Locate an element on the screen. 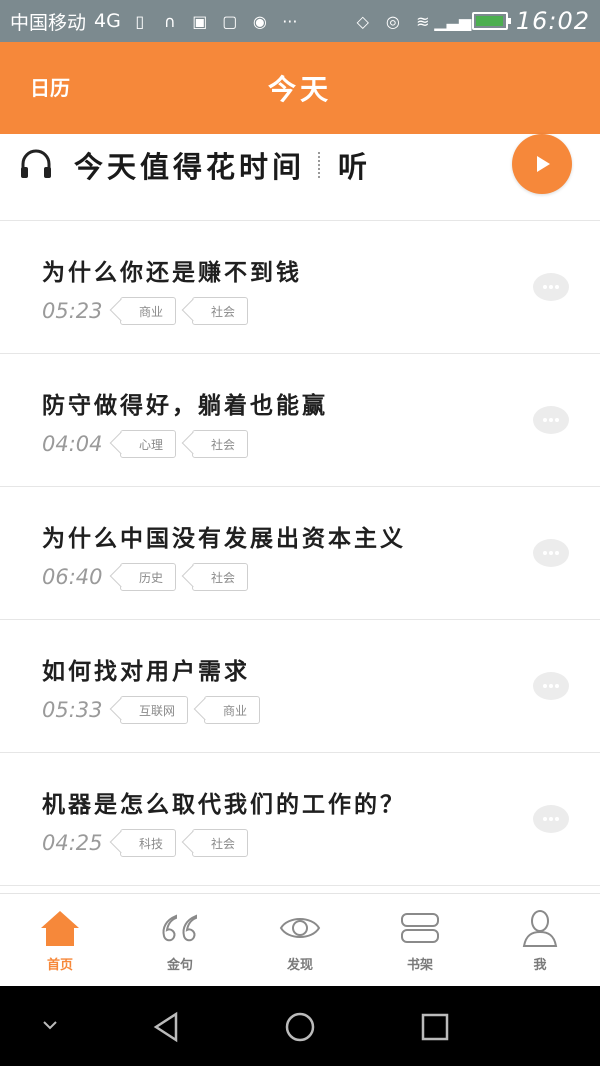 This screenshot has height=1066, width=600. article-title: 为什么中国没有发展出资本主义 is located at coordinates (224, 539).